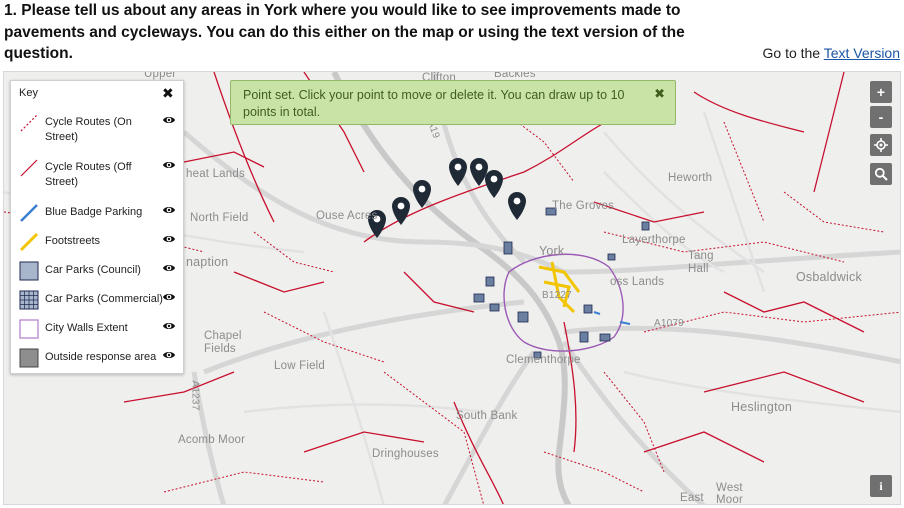  What do you see at coordinates (692, 498) in the screenshot?
I see `place-label: East` at bounding box center [692, 498].